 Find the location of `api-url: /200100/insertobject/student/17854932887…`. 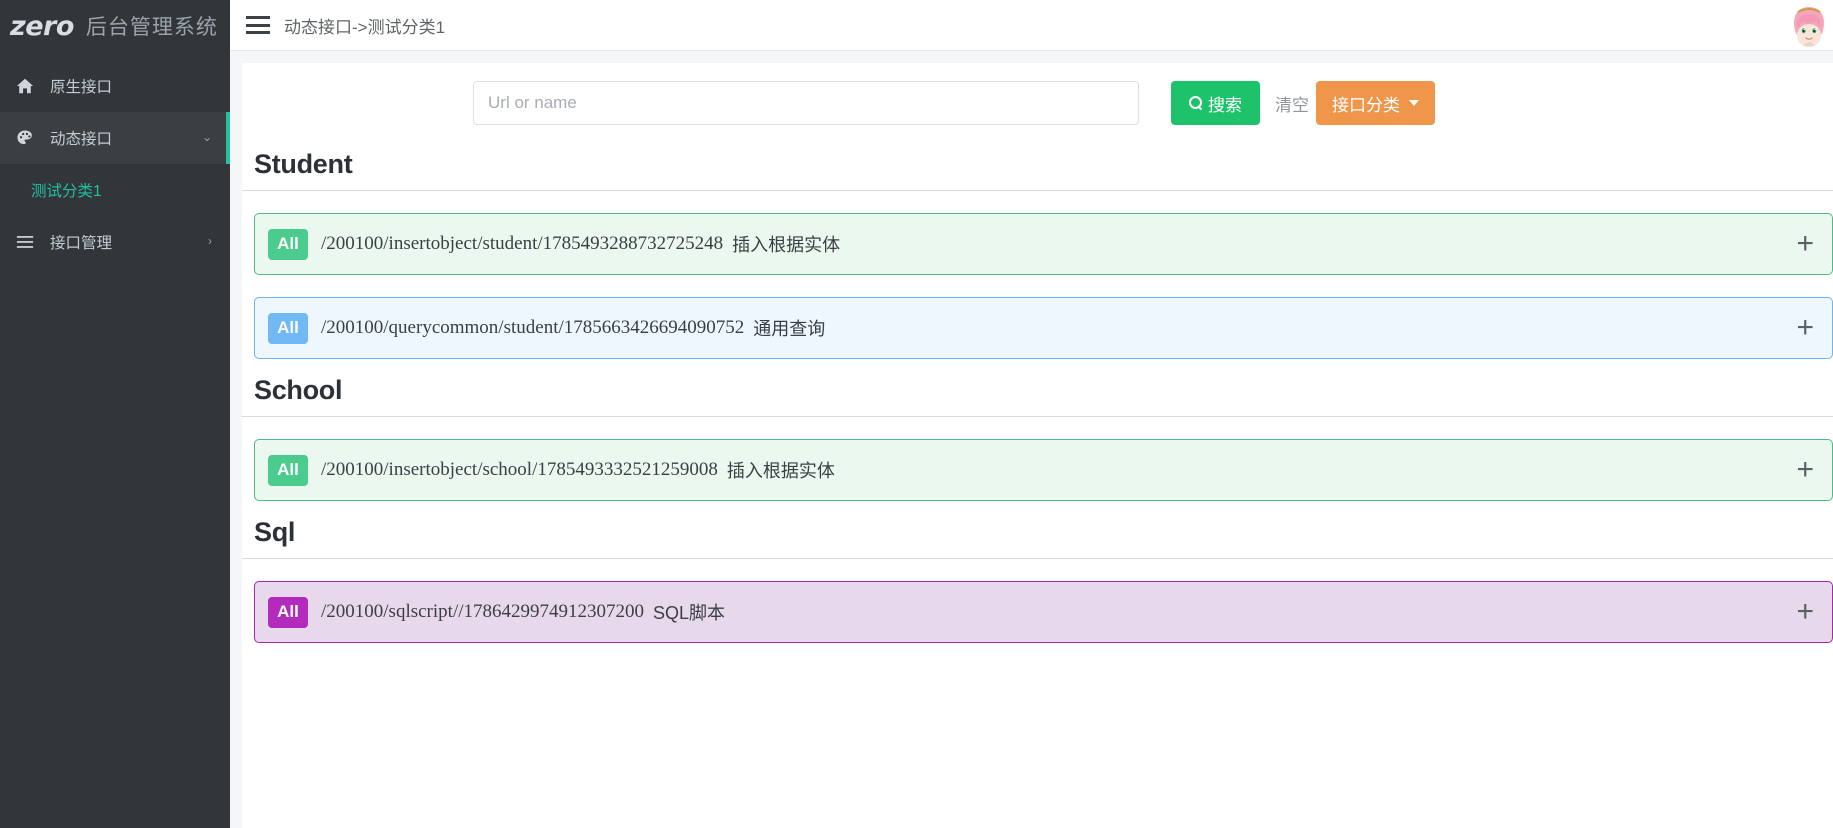

api-url: /200100/insertobject/student/17854932887… is located at coordinates (522, 243).